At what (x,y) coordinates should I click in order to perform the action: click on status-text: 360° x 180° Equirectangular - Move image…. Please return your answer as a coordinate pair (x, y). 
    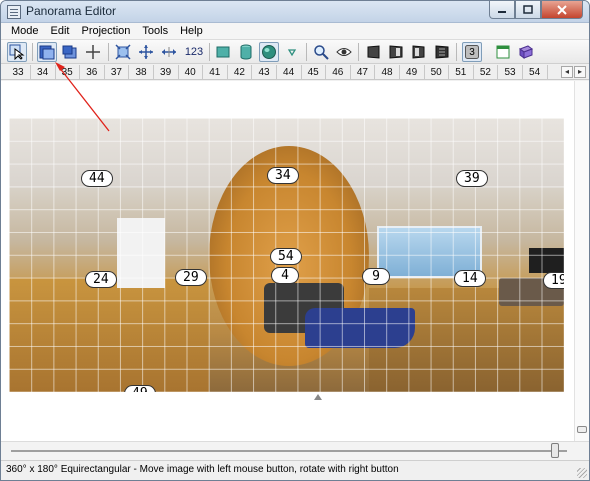
    Looking at the image, I should click on (202, 469).